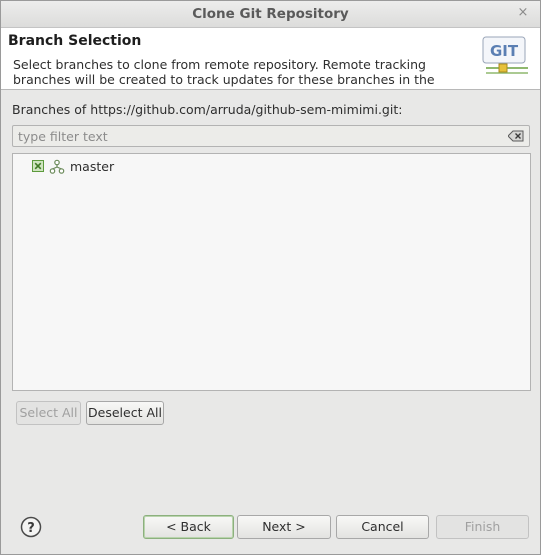 This screenshot has height=555, width=541. I want to click on filter-field, so click(271, 136).